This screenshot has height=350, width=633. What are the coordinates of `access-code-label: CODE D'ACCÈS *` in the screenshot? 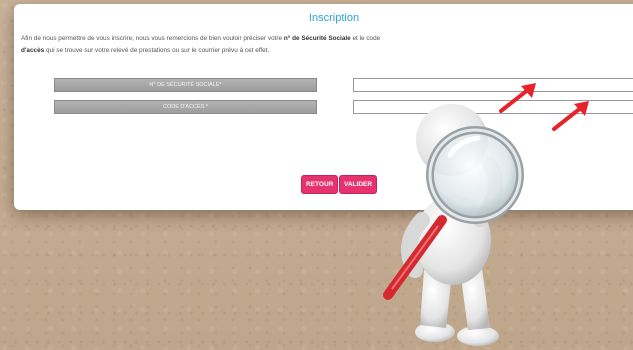 It's located at (185, 107).